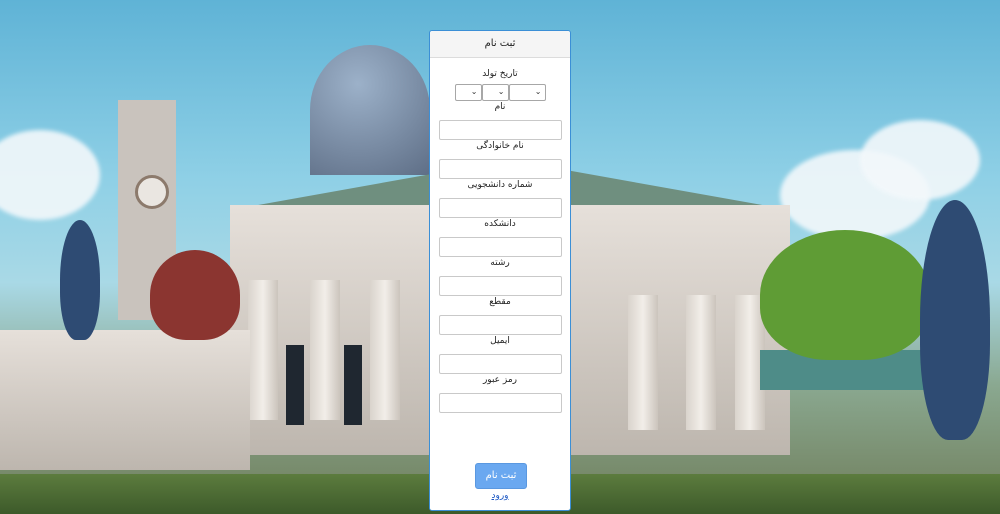 The width and height of the screenshot is (1000, 514). What do you see at coordinates (152, 192) in the screenshot?
I see `clock-face` at bounding box center [152, 192].